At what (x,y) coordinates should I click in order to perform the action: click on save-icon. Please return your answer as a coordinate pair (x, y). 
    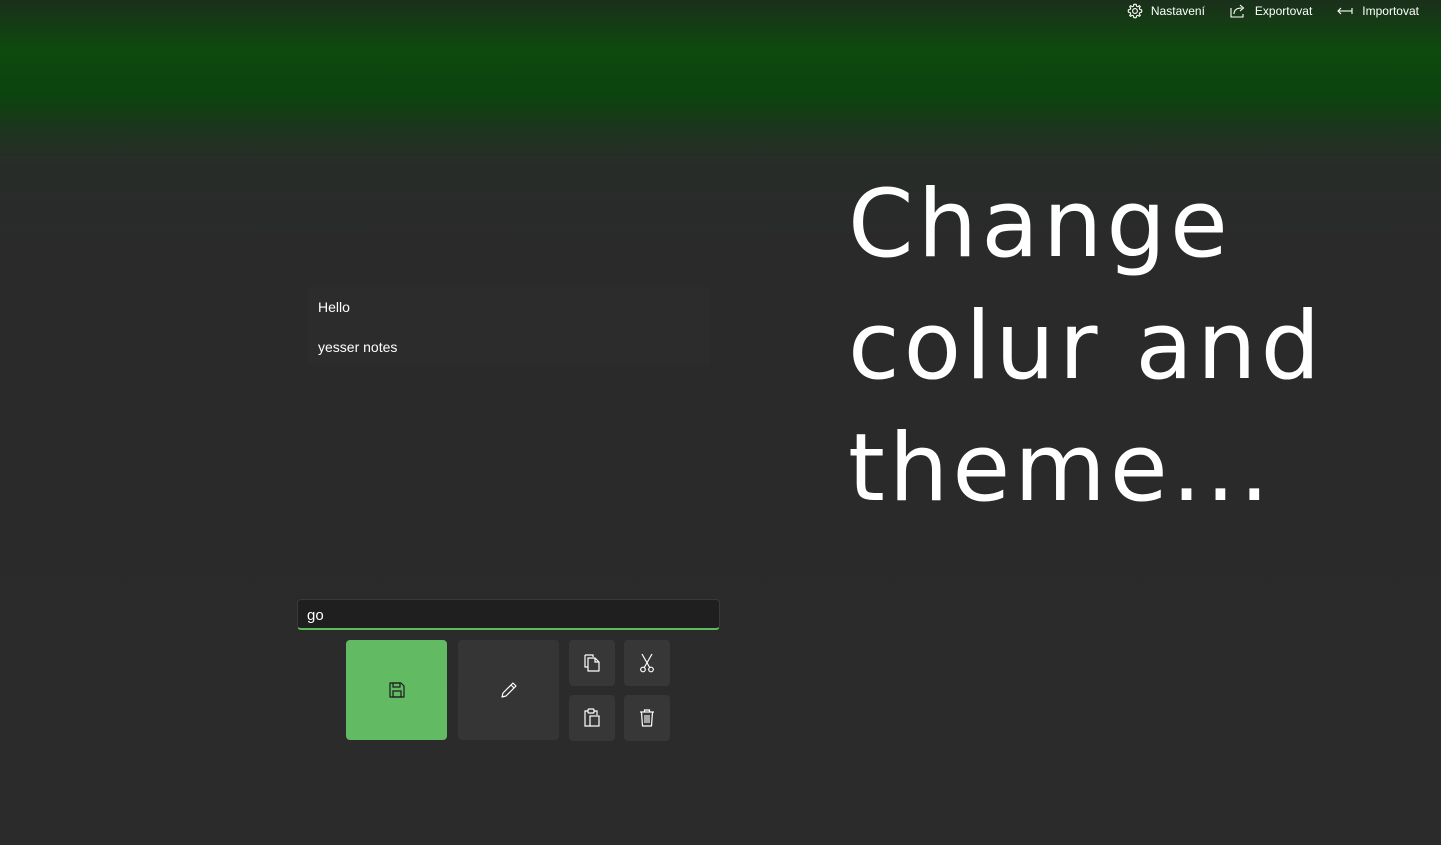
    Looking at the image, I should click on (396, 690).